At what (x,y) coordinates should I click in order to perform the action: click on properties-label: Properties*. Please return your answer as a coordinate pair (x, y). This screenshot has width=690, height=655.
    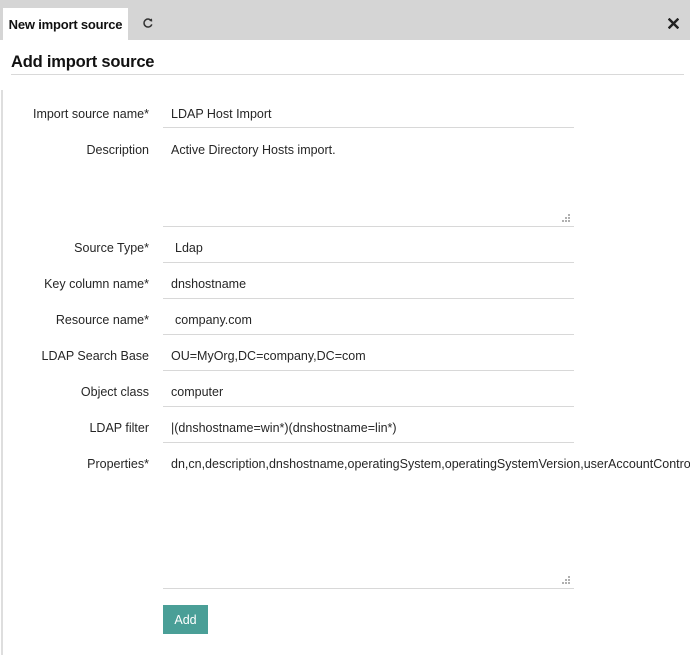
    Looking at the image, I should click on (118, 464).